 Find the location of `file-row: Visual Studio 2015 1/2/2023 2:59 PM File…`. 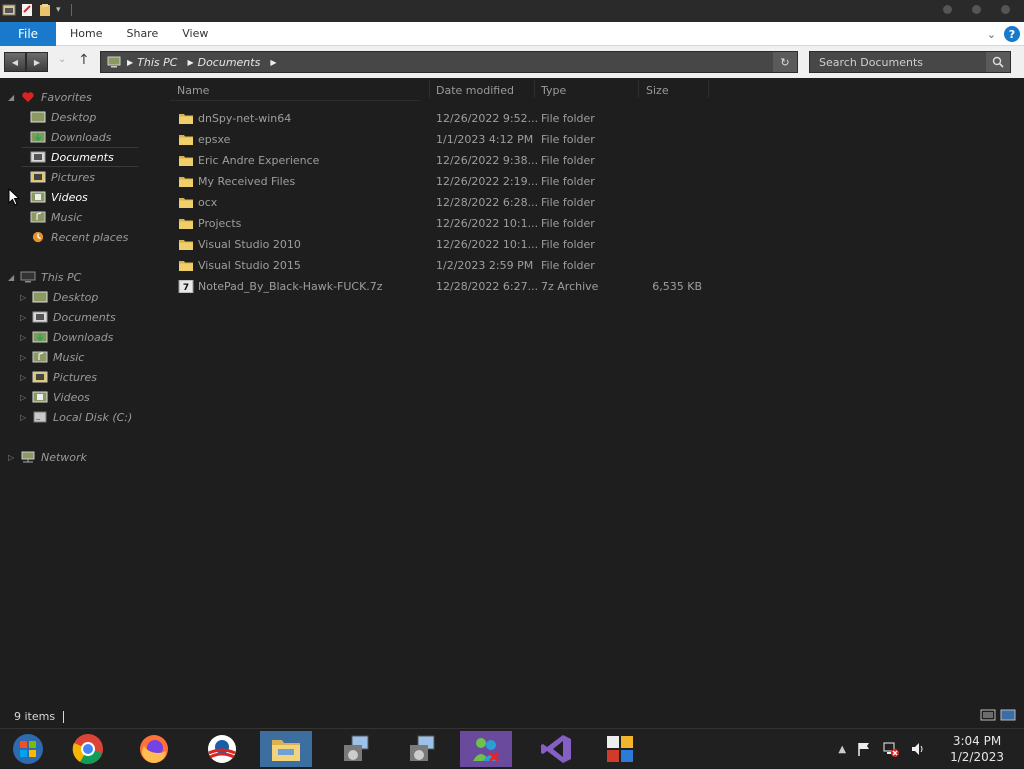

file-row: Visual Studio 2015 1/2/2023 2:59 PM File… is located at coordinates (440, 265).